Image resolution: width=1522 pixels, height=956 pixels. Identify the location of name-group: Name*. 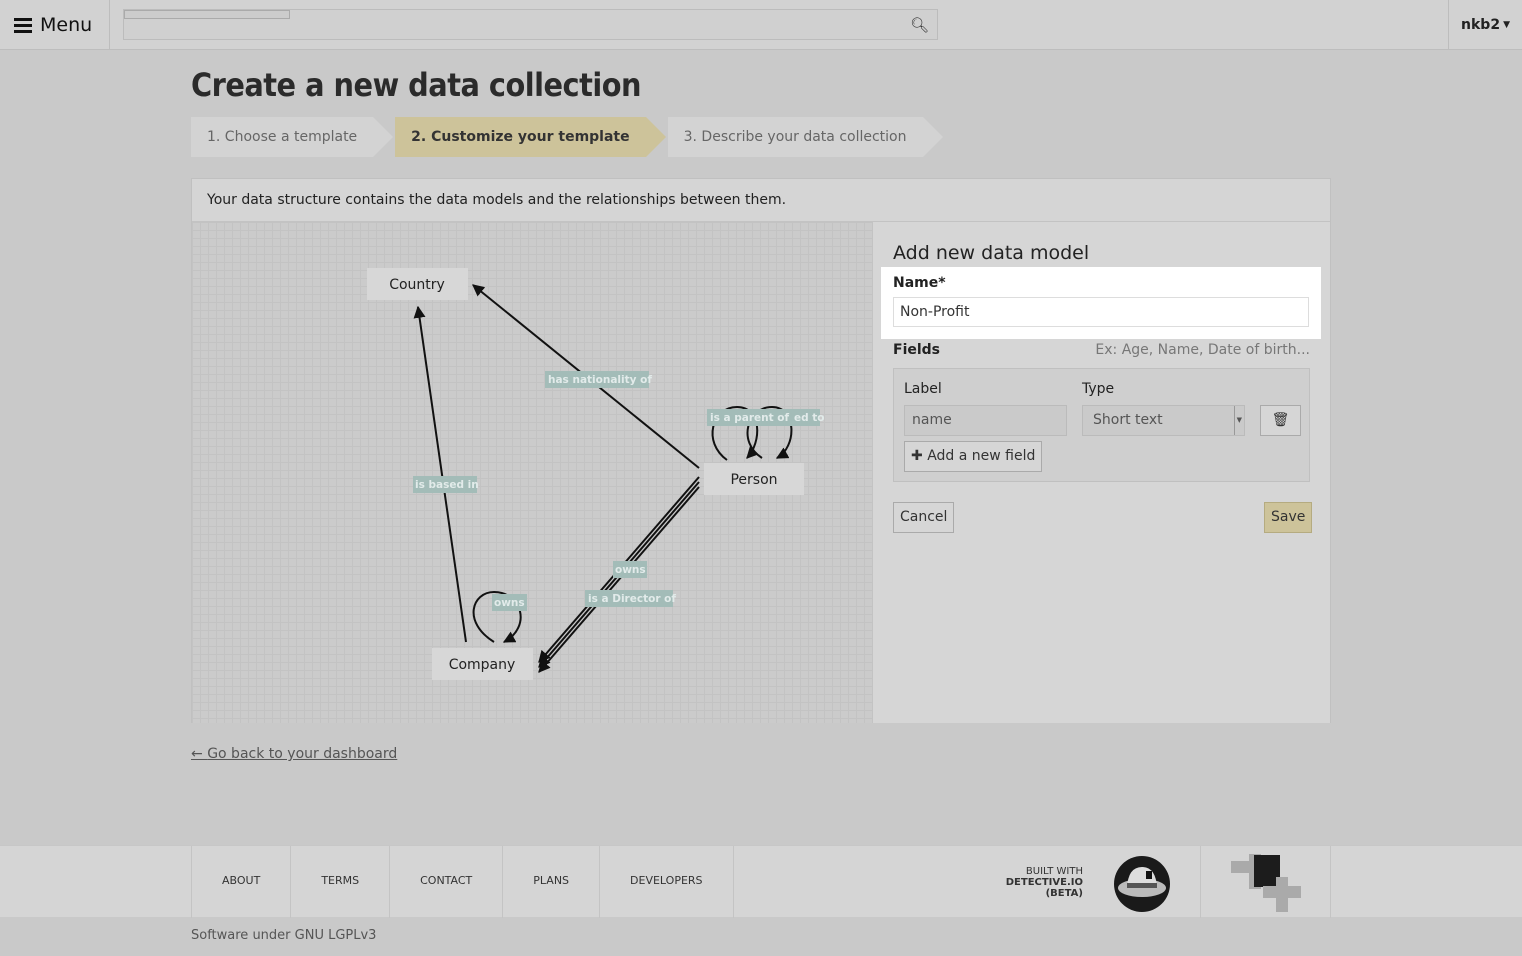
(1101, 303).